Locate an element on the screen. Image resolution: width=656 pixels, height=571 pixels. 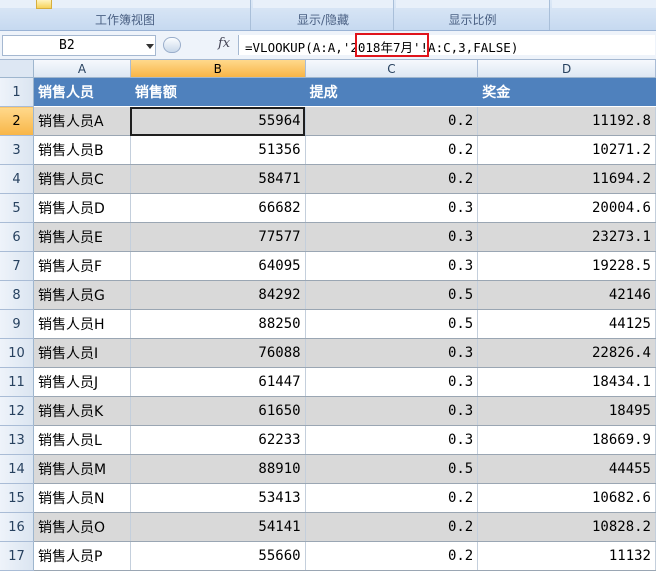
cell-bonus: 10271.2 is located at coordinates (566, 150).